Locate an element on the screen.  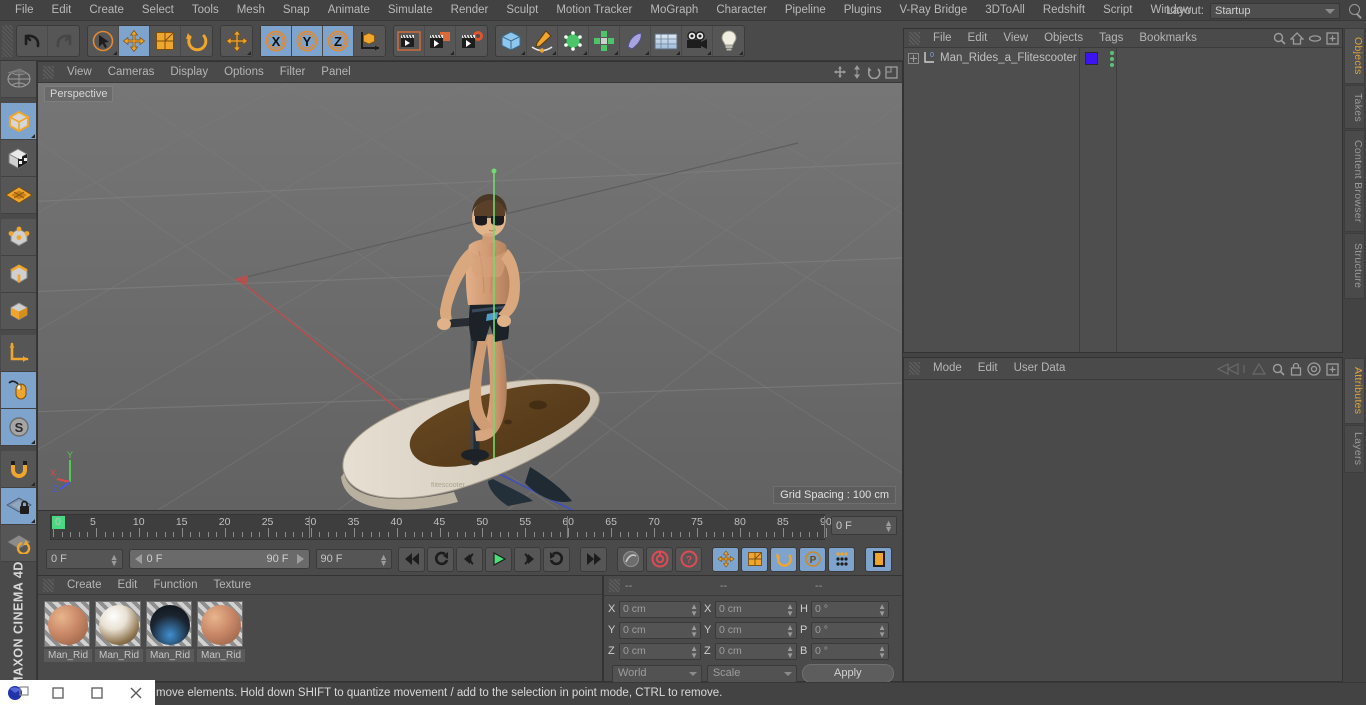
timeline-frame-field: 0 F ▲ ▼ is located at coordinates (864, 525).